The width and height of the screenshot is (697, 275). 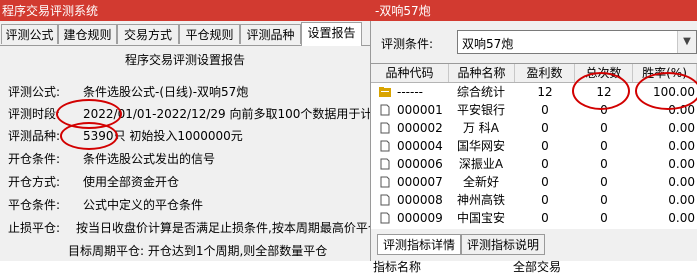 What do you see at coordinates (534, 128) in the screenshot?
I see `table-row: 000002 万 科A 0 0 0.00` at bounding box center [534, 128].